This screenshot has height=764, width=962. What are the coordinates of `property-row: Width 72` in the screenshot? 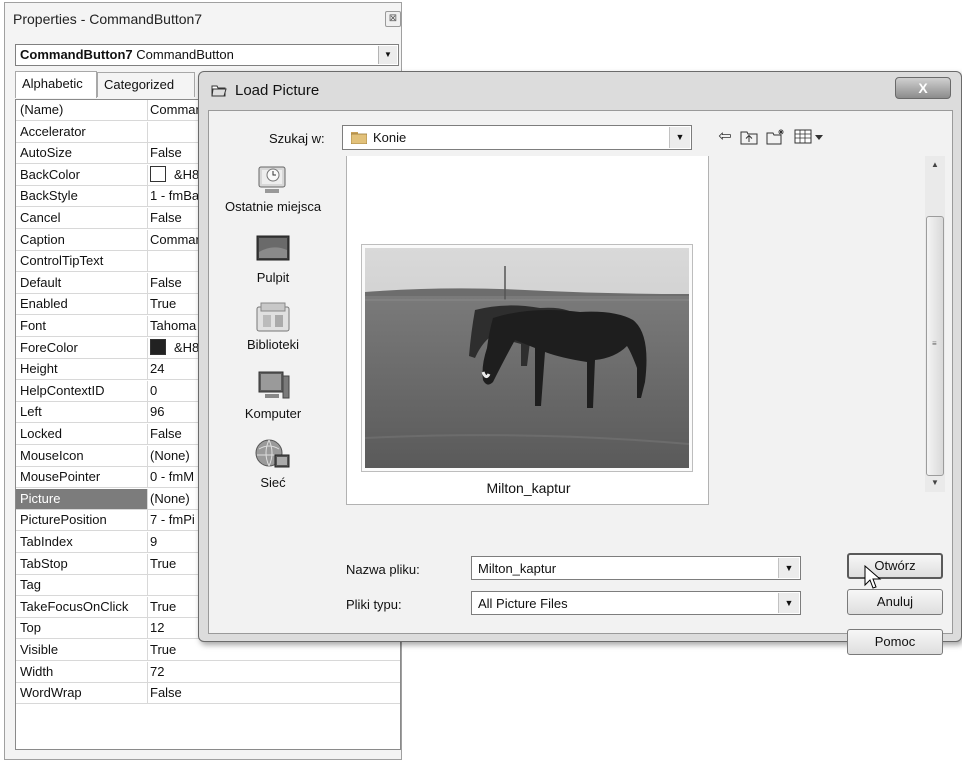 It's located at (208, 672).